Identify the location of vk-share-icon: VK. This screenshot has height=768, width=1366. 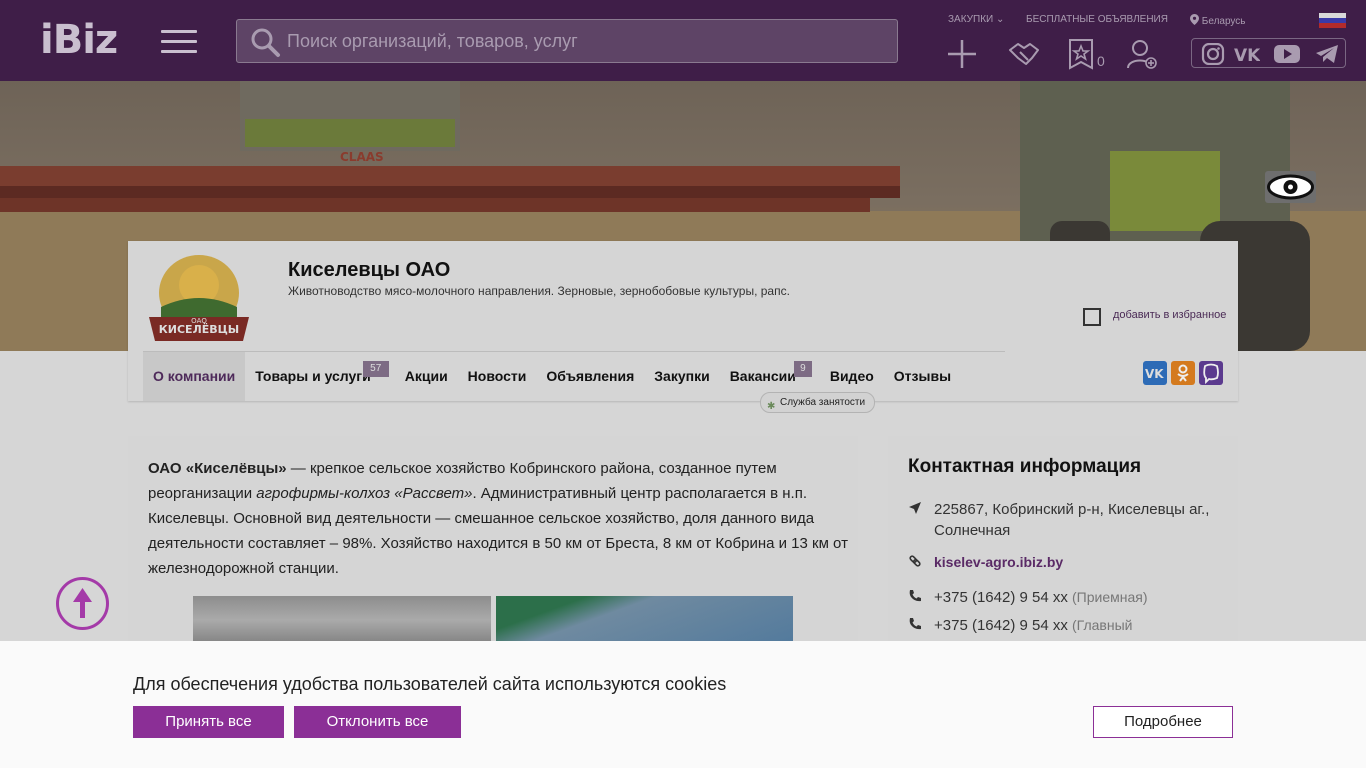
(1155, 373).